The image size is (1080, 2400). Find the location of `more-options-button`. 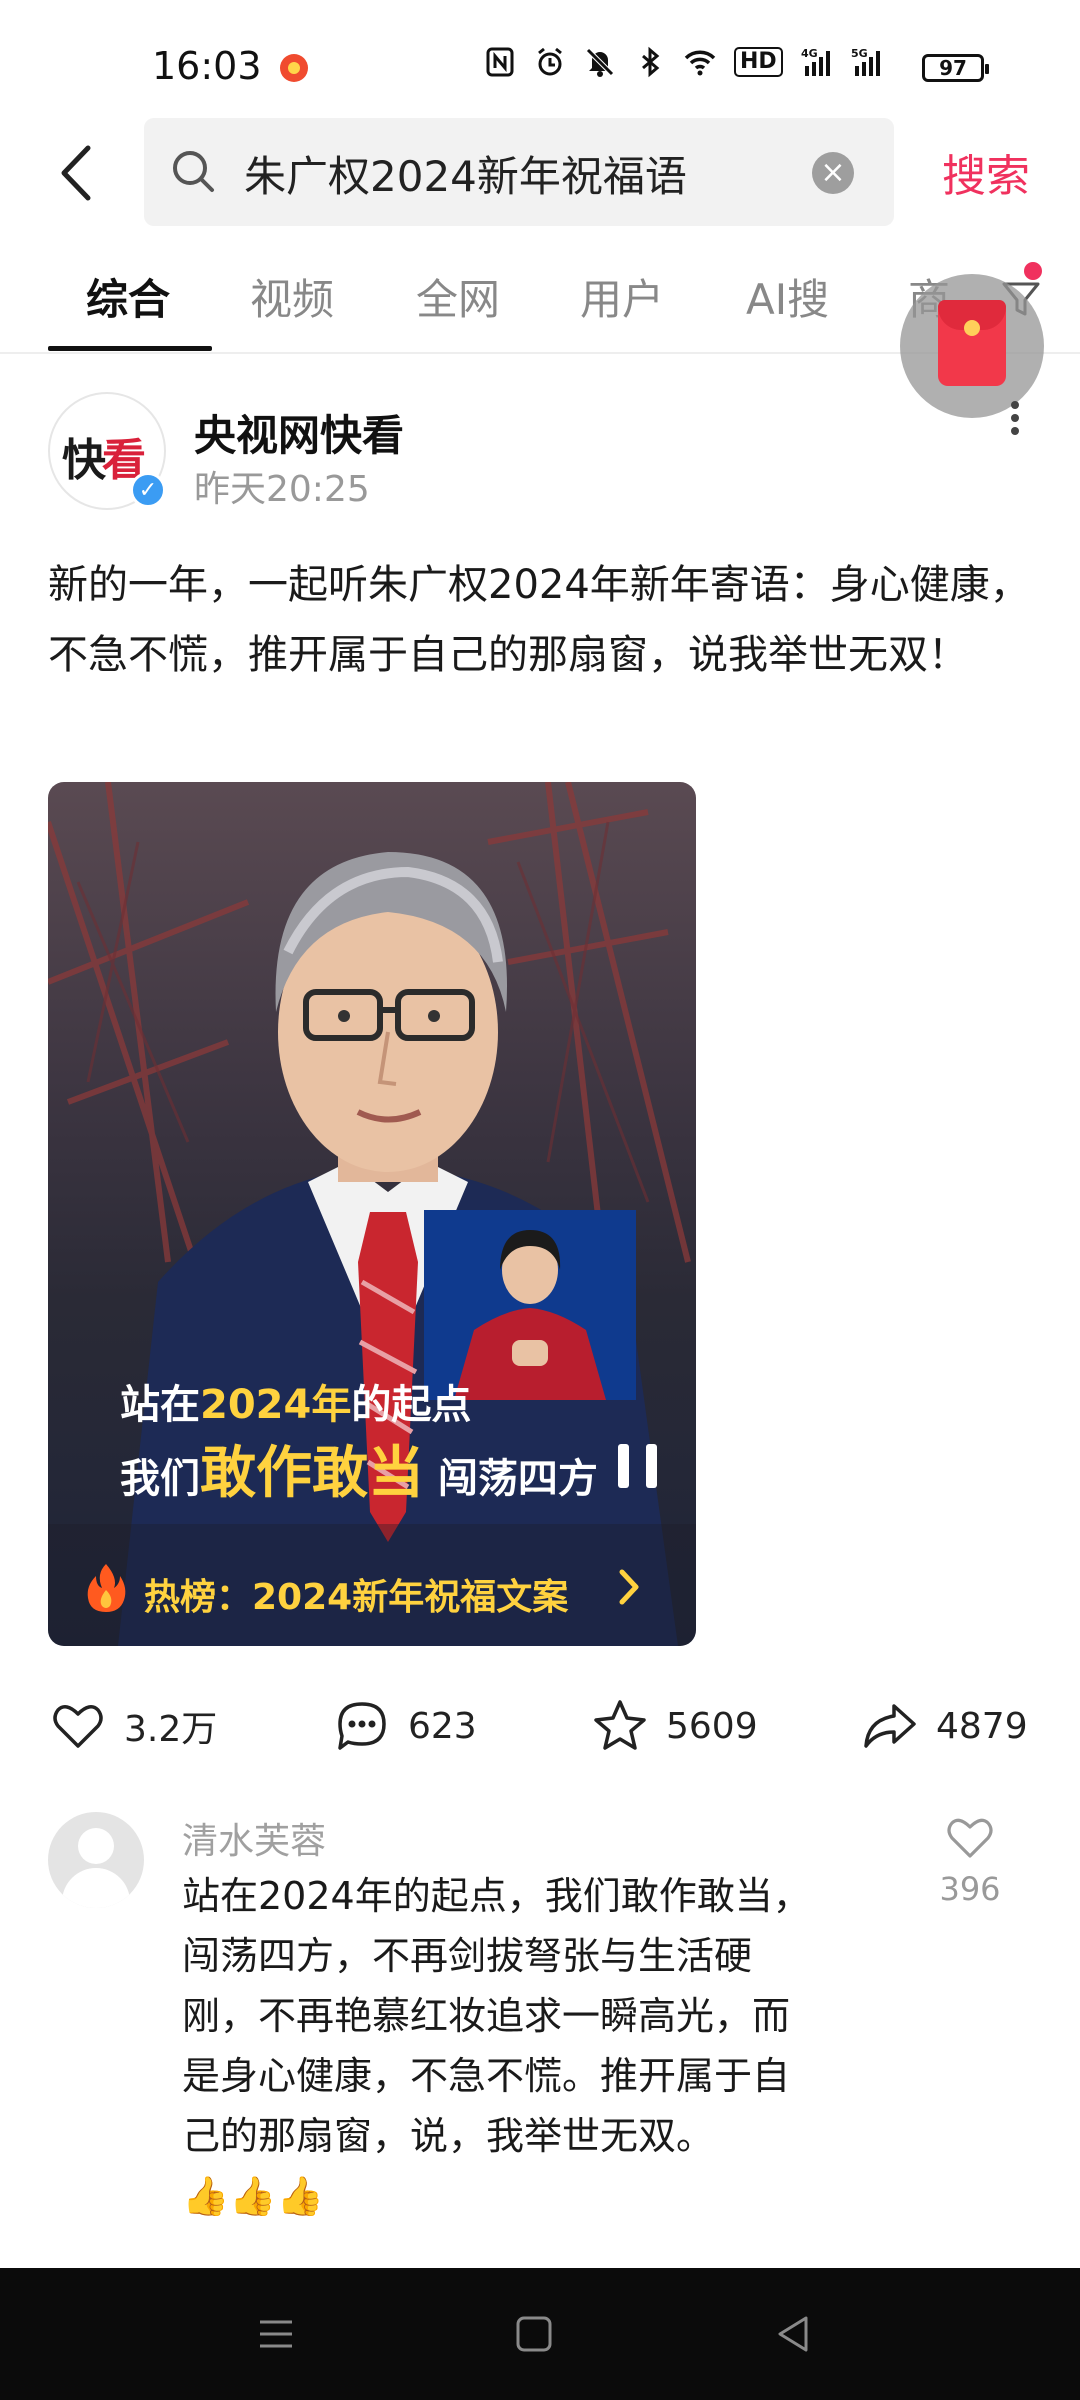

more-options-button is located at coordinates (1015, 421).